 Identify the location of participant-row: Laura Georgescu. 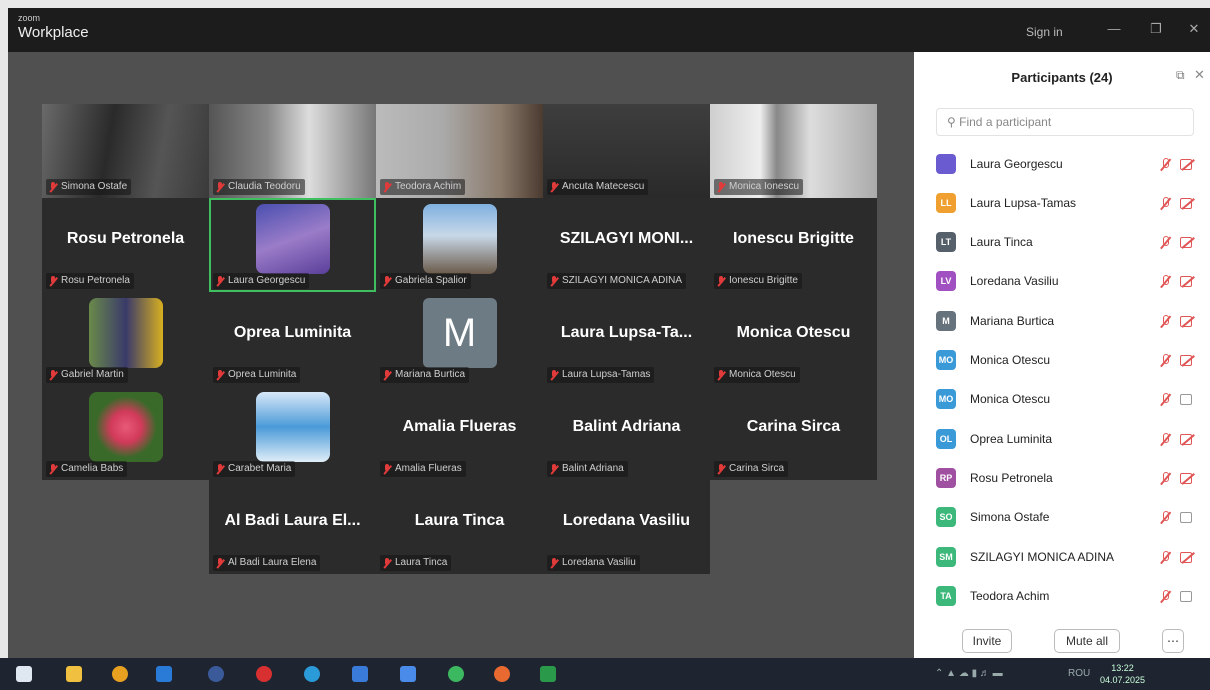
(1069, 163).